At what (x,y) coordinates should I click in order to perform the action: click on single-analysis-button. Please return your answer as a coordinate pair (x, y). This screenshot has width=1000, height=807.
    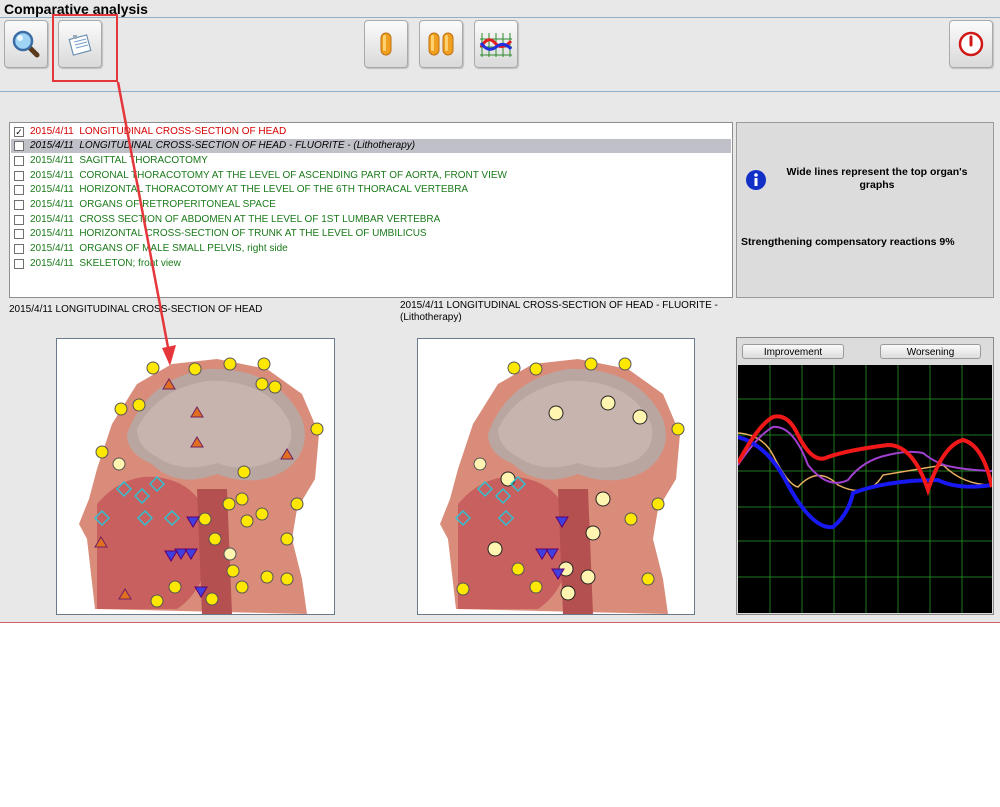
    Looking at the image, I should click on (386, 44).